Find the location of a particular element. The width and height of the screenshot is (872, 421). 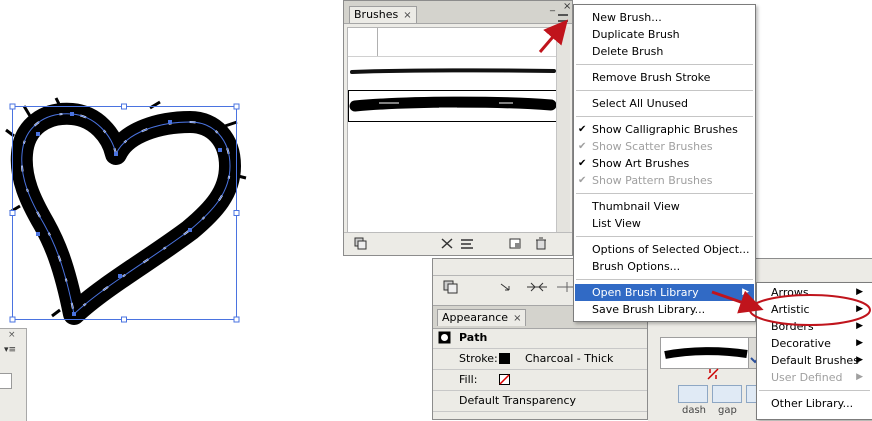

menu-item-remove-brush-stroke: Remove Brush Stroke is located at coordinates (664, 77).